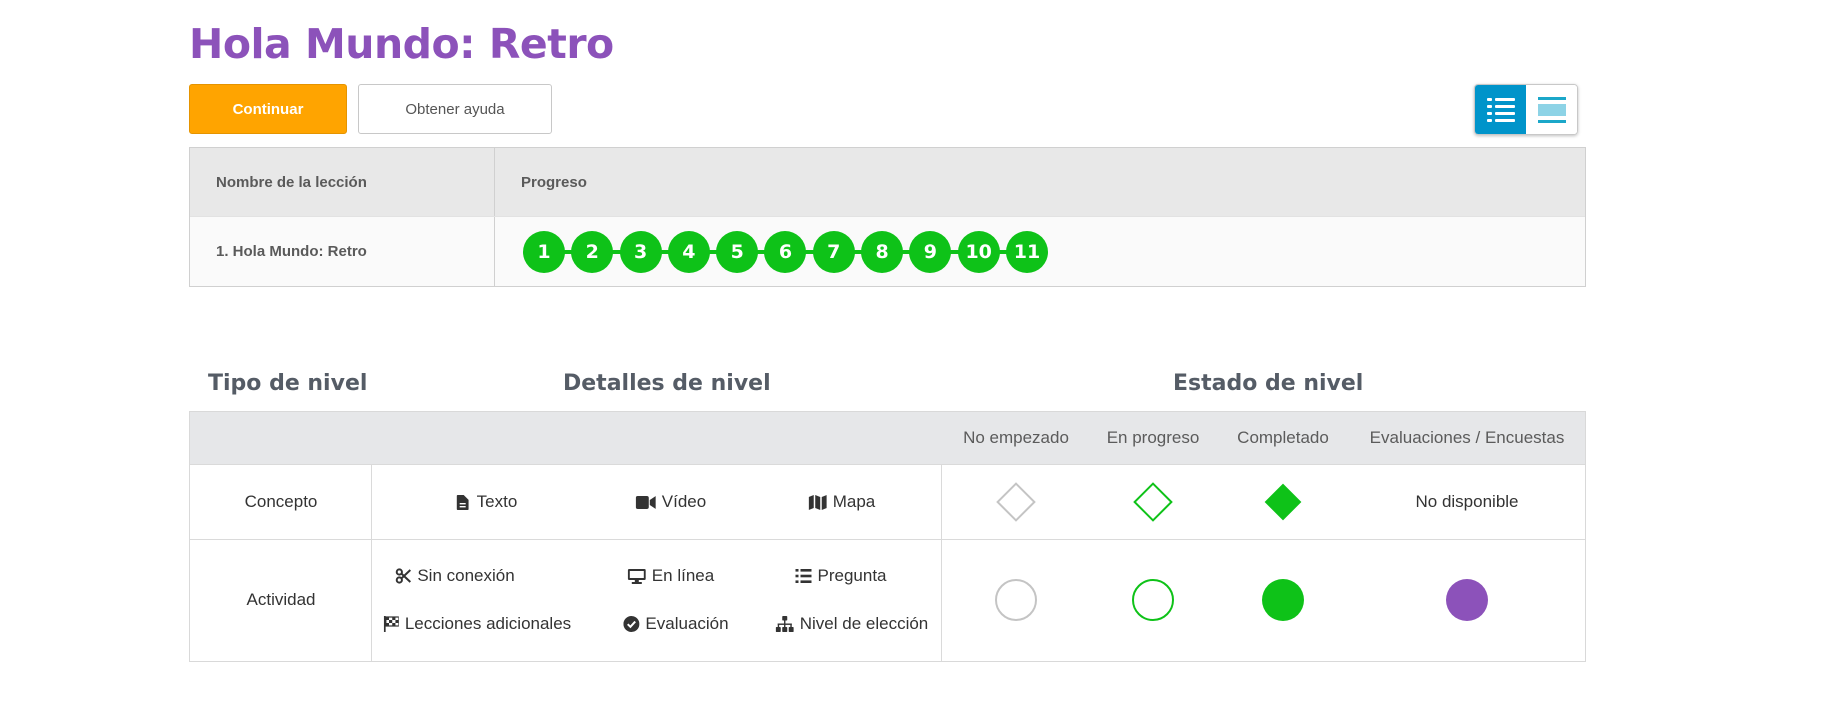  I want to click on choice-level-detail: Nivel de elección, so click(852, 624).